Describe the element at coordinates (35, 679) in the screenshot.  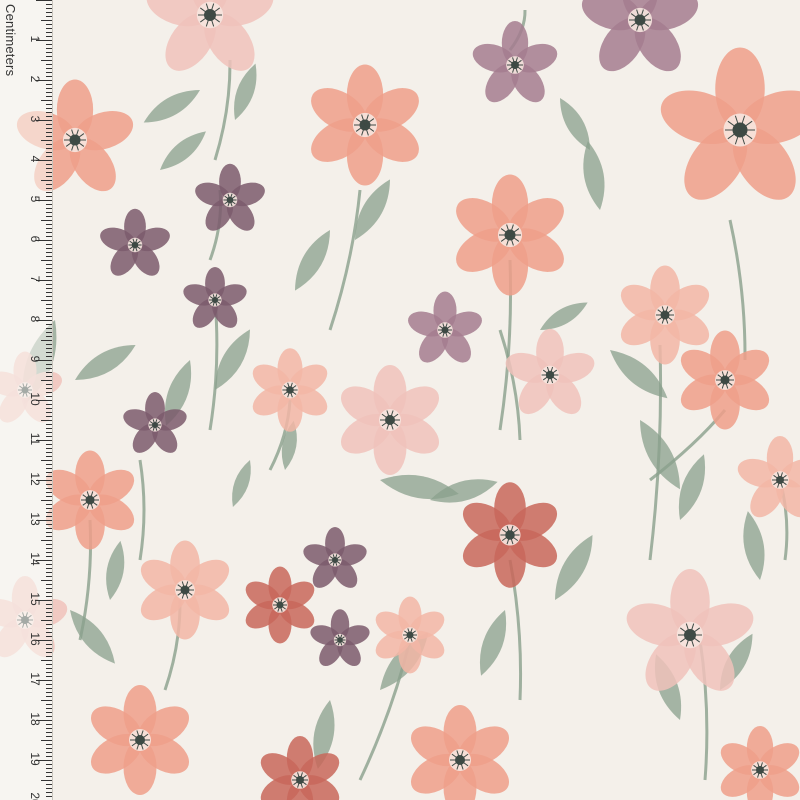
I see `ruler-number: 17` at that location.